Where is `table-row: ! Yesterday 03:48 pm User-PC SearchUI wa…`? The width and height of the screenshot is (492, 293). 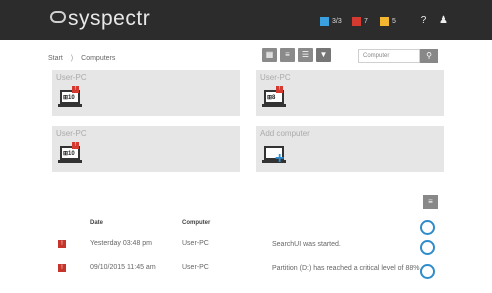
table-row: ! Yesterday 03:48 pm User-PC SearchUI wa… is located at coordinates (249, 251).